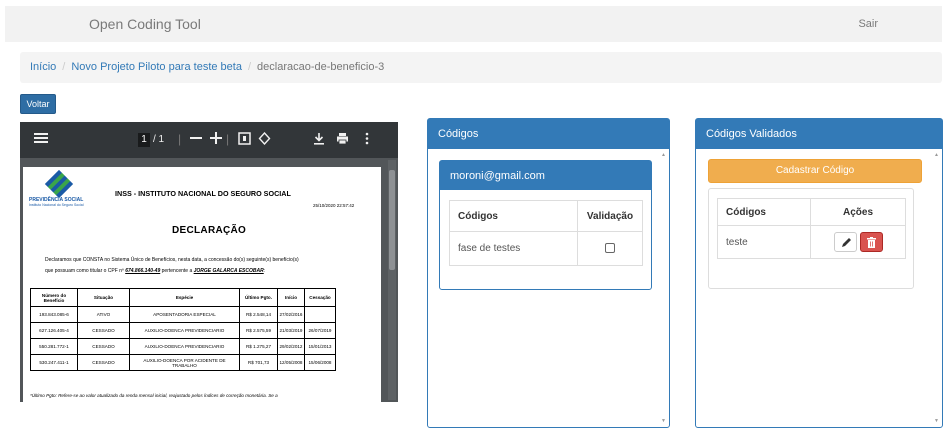 This screenshot has width=947, height=428. What do you see at coordinates (291, 346) in the screenshot?
I see `table-cell: 29/02/2012` at bounding box center [291, 346].